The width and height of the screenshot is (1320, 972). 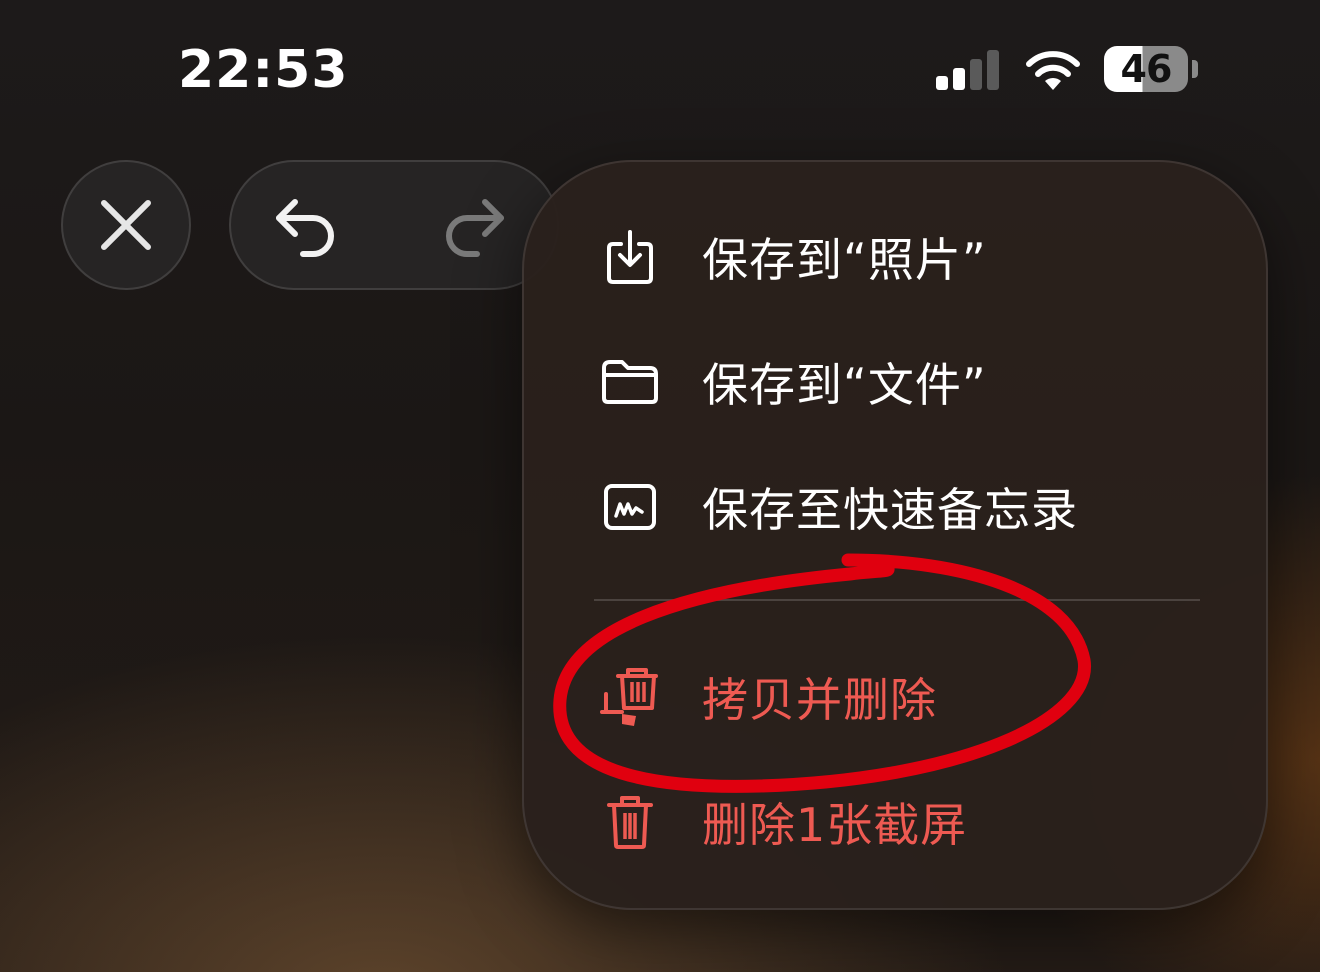 I want to click on menu-item-save-to-photos: 保存到“照片”, so click(x=895, y=257).